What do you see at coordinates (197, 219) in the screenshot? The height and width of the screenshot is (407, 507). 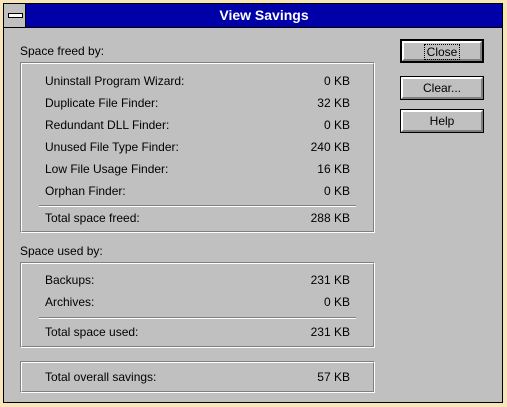 I see `freed-total-row: Total space freed: 288 KB` at bounding box center [197, 219].